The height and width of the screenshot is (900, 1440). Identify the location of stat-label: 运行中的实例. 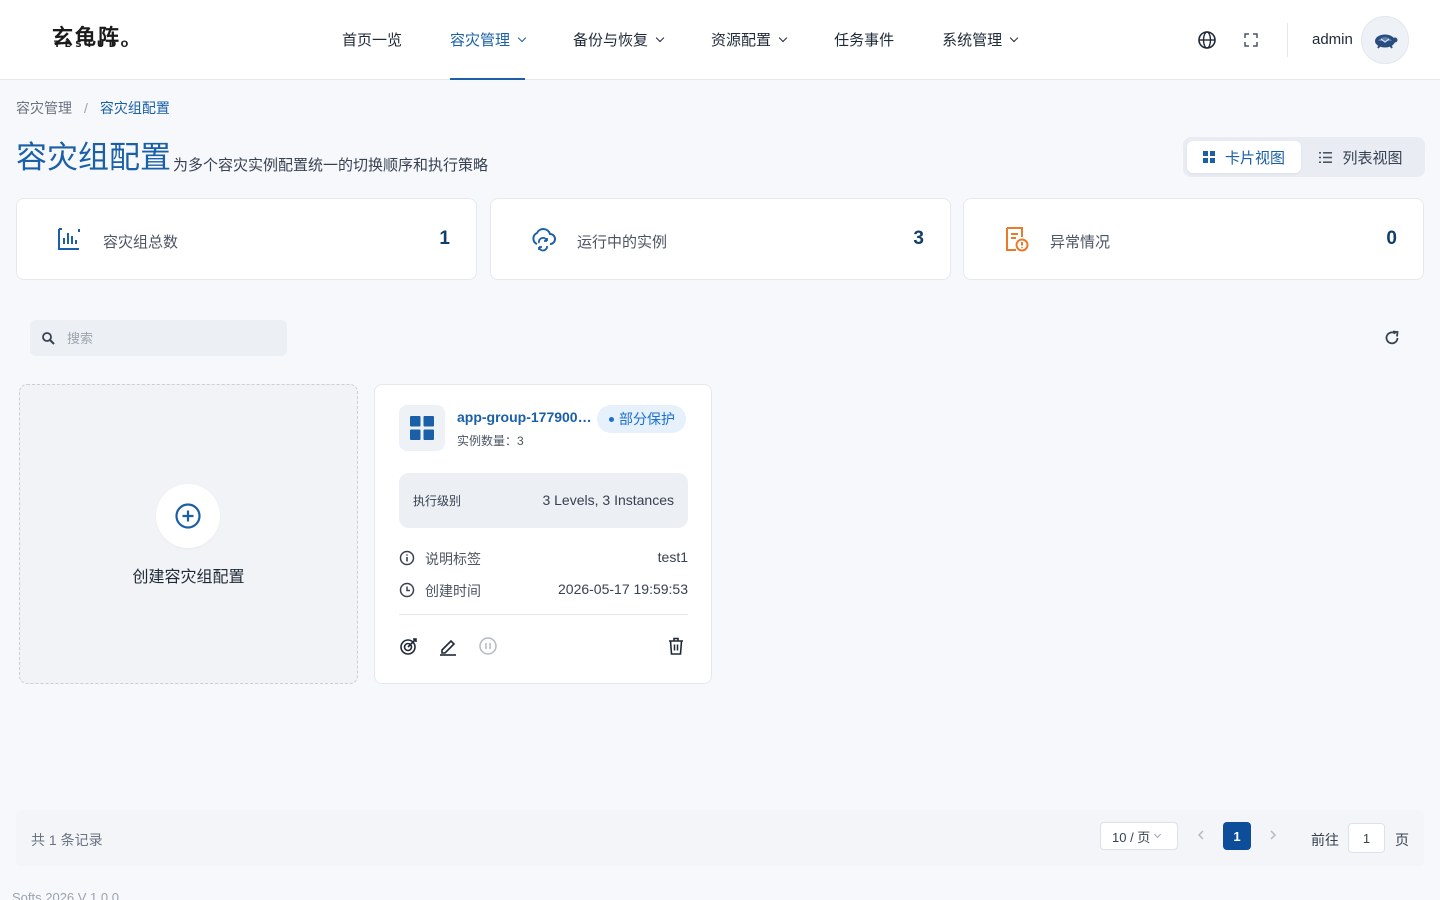
(622, 242).